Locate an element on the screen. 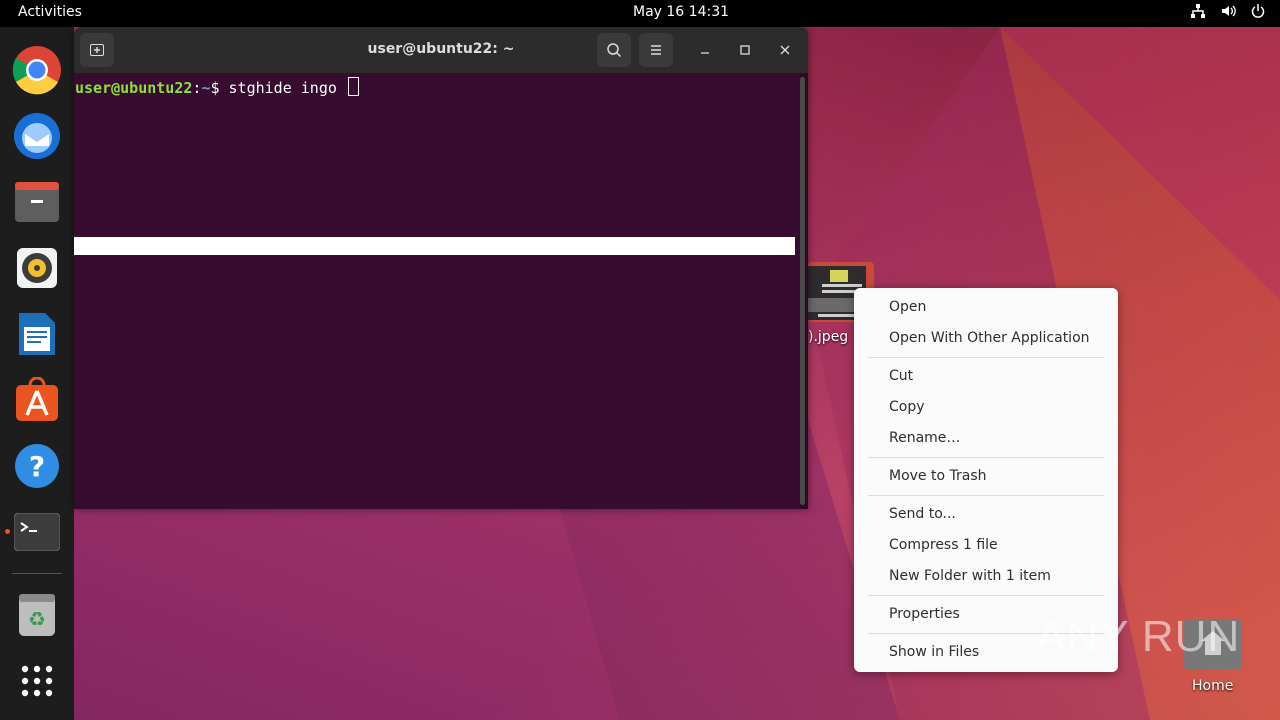 This screenshot has width=1280, height=720. search-icon is located at coordinates (614, 50).